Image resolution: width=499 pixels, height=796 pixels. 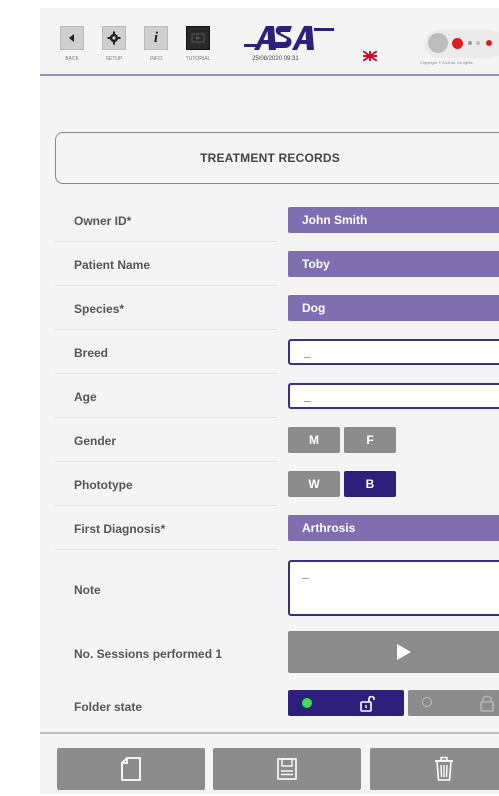 What do you see at coordinates (367, 703) in the screenshot?
I see `unlocked-padlock-icon` at bounding box center [367, 703].